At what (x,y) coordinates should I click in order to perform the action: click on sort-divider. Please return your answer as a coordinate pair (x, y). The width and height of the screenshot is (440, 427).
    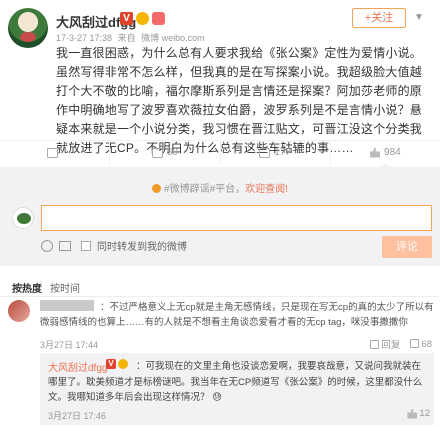
    Looking at the image, I should click on (220, 296).